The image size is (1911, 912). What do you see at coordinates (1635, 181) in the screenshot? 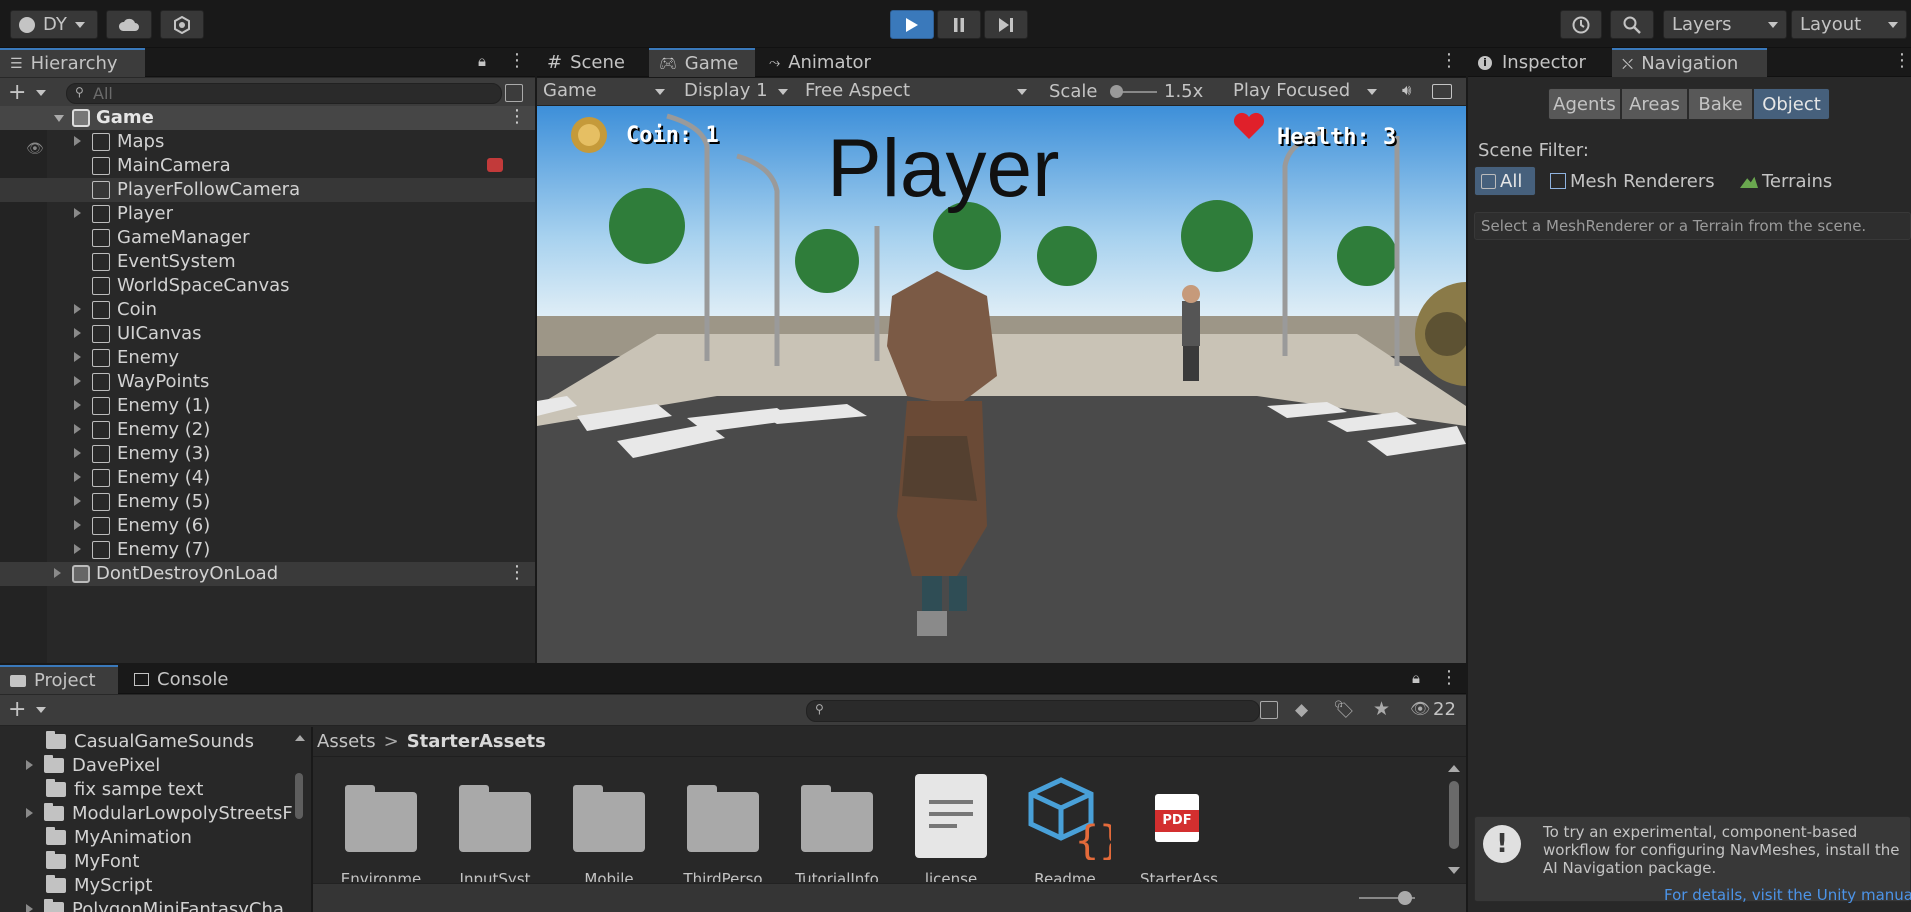
I see `filter-mesh-renderers-button: Mesh Renderers` at bounding box center [1635, 181].